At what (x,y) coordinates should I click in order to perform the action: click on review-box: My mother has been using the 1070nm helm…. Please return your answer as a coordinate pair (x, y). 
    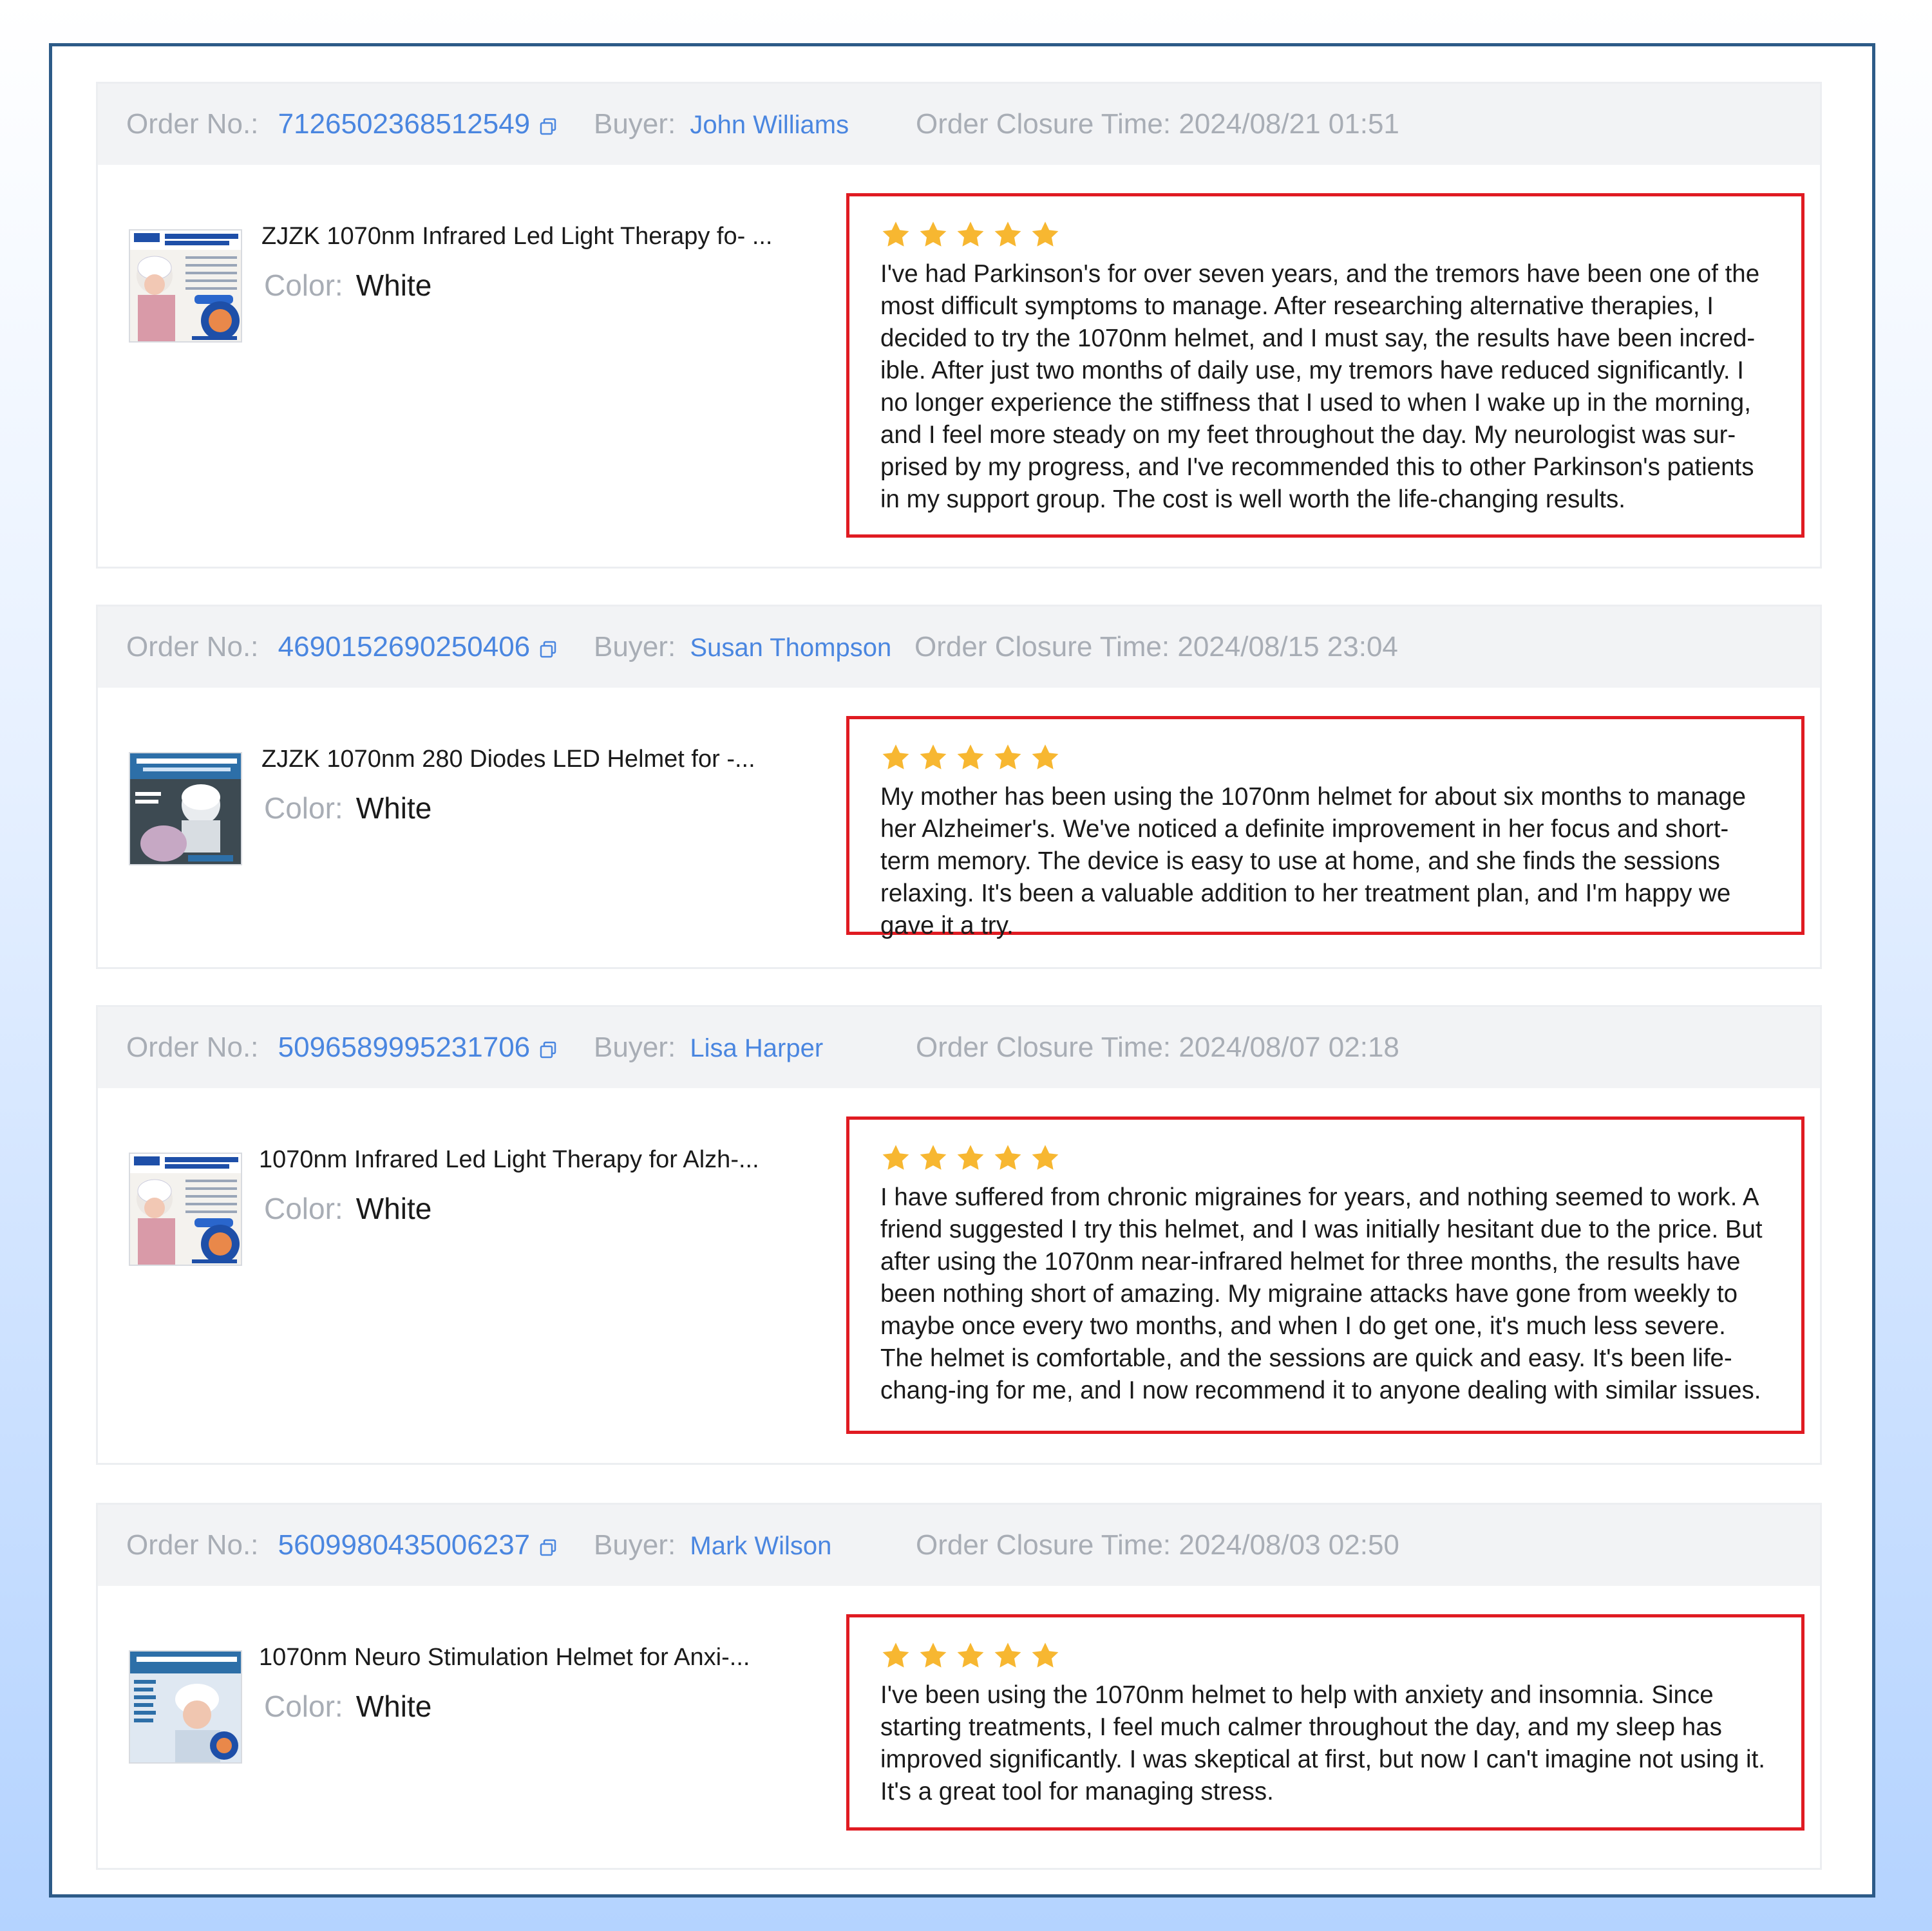
    Looking at the image, I should click on (1325, 827).